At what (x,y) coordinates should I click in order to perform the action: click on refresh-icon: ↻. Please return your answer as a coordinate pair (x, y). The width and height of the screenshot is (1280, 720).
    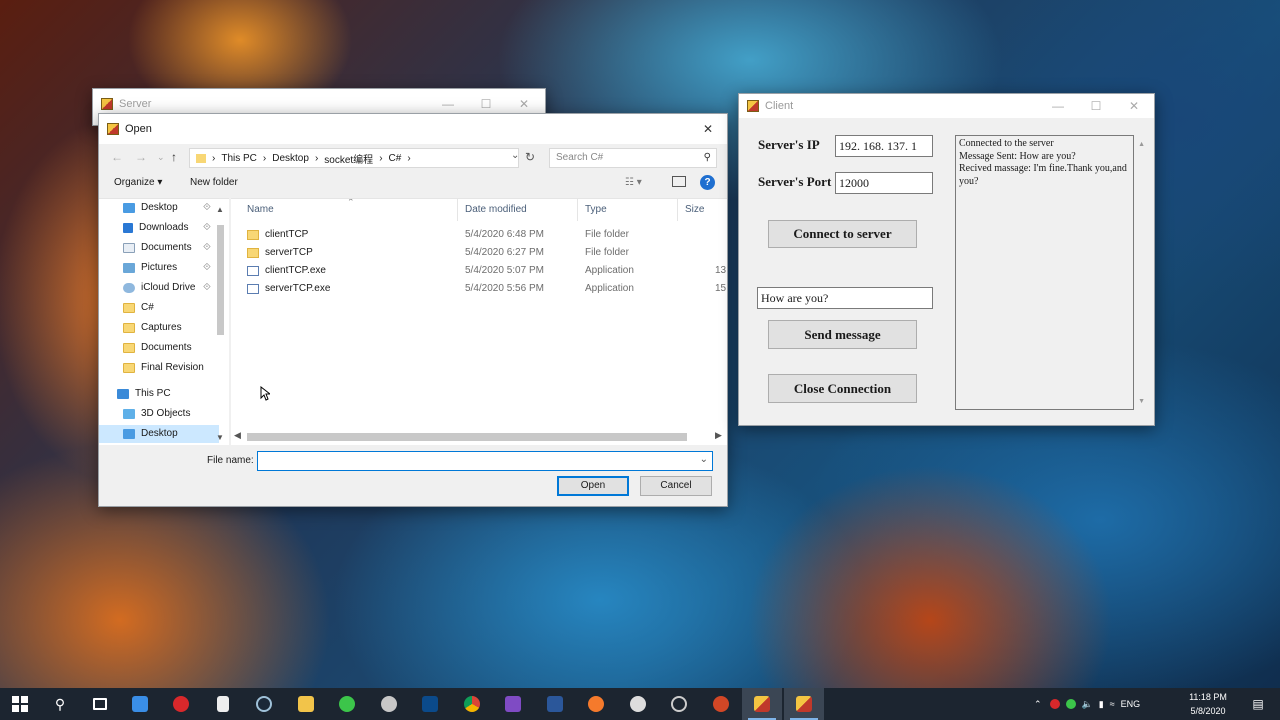
    Looking at the image, I should click on (530, 157).